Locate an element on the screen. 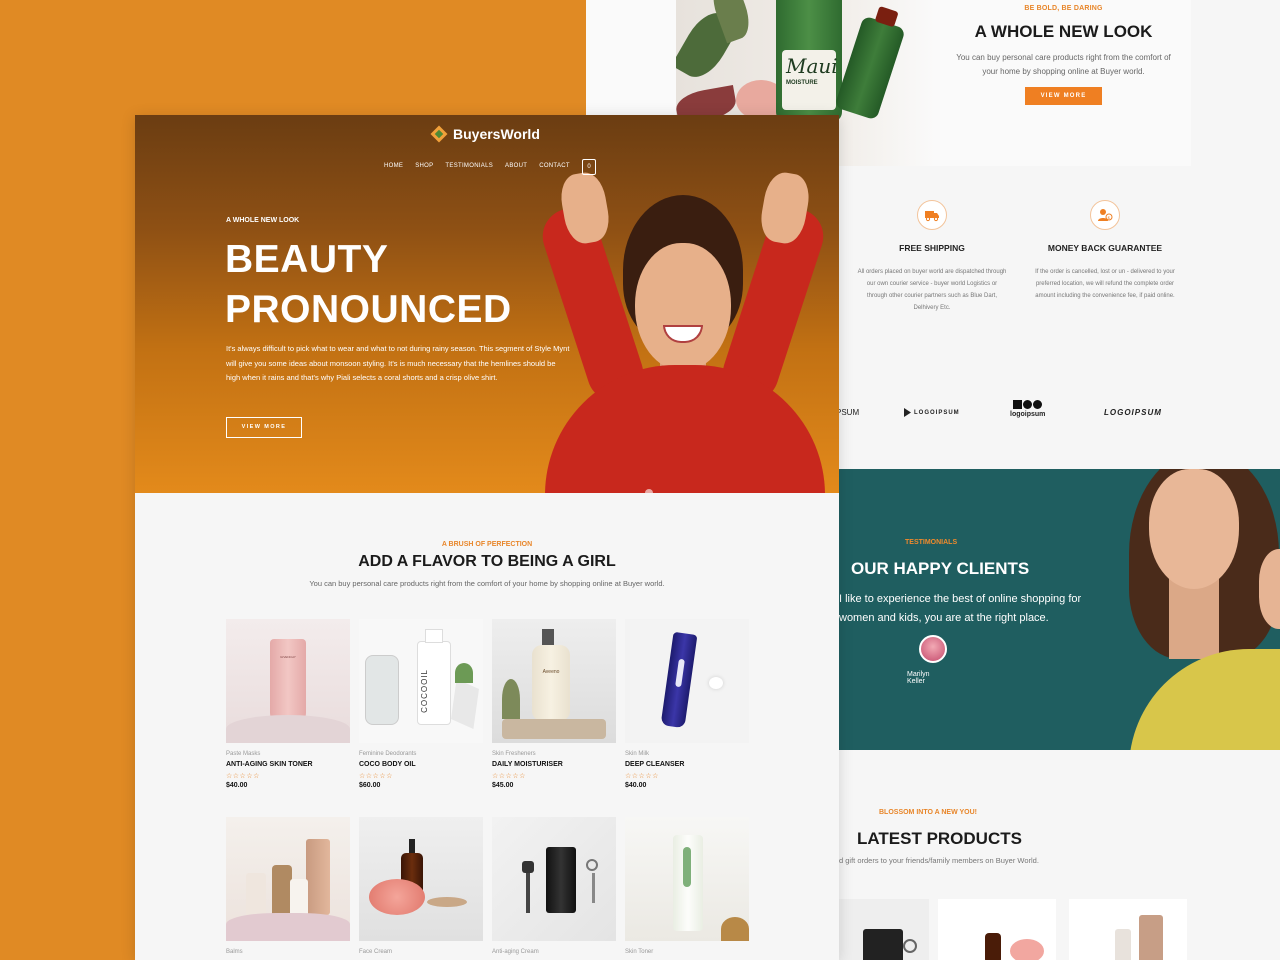 This screenshot has height=960, width=1280. conditioner-bottle-image is located at coordinates (870, 63).